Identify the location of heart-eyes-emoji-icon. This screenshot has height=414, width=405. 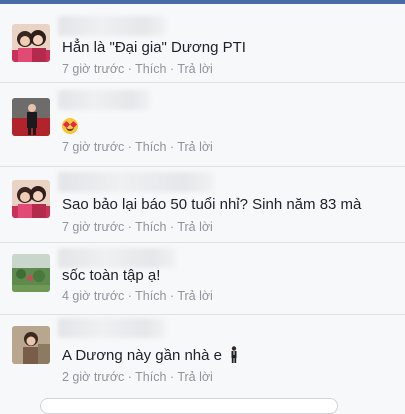
(70, 126).